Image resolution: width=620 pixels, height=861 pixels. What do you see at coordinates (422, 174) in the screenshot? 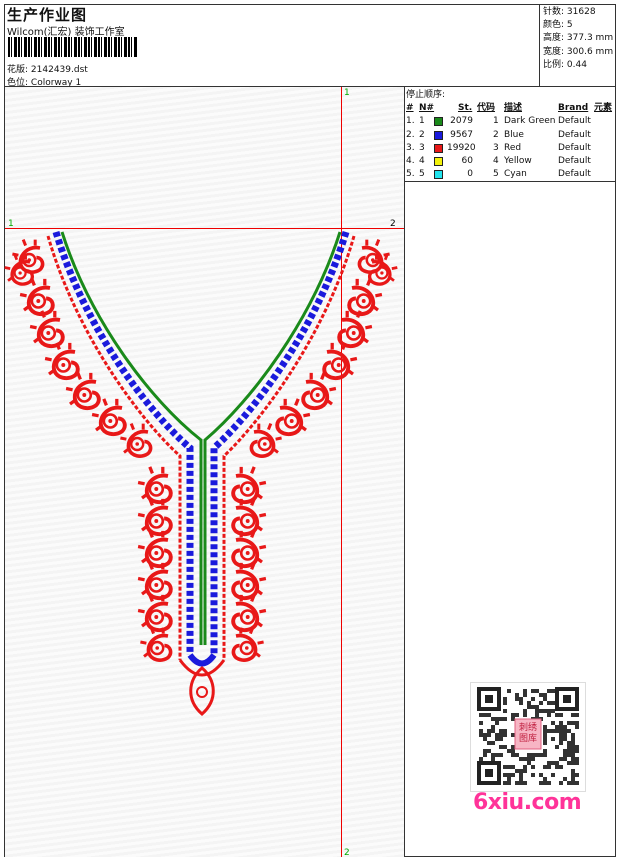
I see `needle-number: 5` at bounding box center [422, 174].